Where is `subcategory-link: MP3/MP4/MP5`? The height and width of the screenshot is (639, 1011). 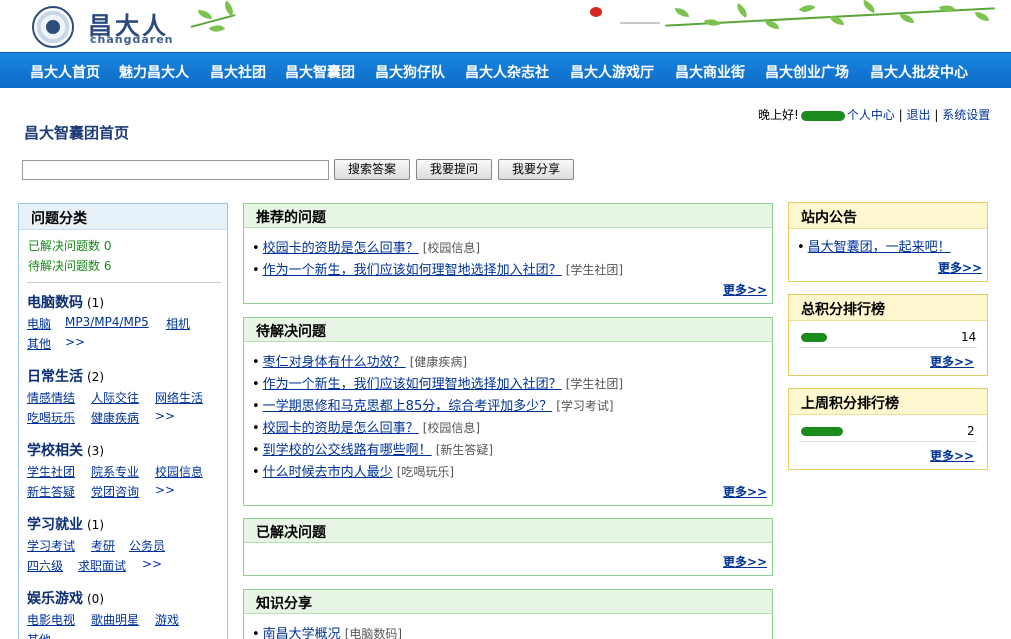 subcategory-link: MP3/MP4/MP5 is located at coordinates (107, 322).